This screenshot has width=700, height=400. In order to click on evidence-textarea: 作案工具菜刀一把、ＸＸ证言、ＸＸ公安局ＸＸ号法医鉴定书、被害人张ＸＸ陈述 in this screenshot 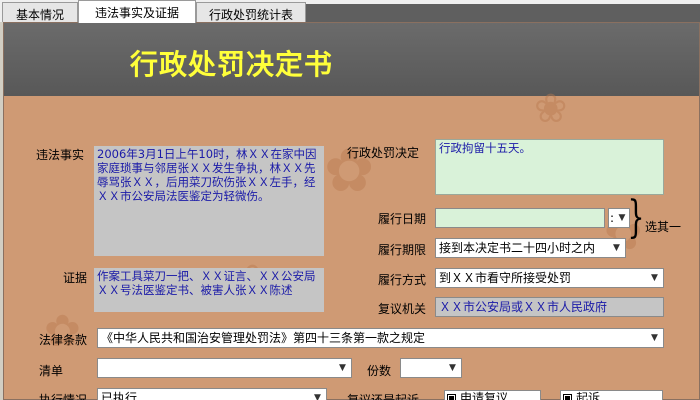, I will do `click(209, 290)`.